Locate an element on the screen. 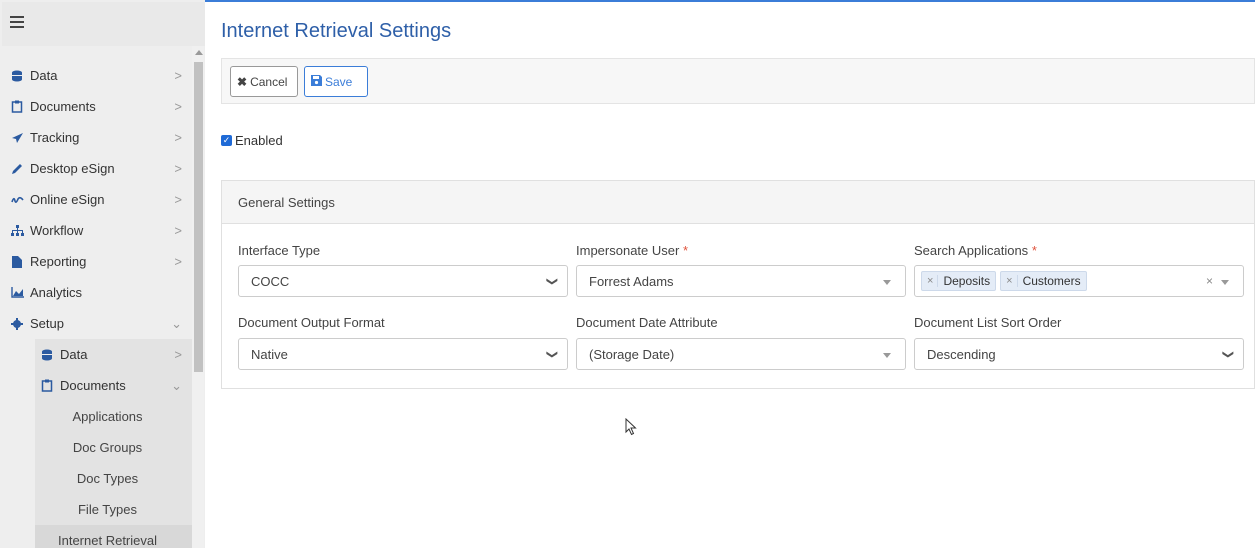 Image resolution: width=1255 pixels, height=548 pixels. document-output-format-select: Native ❯ is located at coordinates (403, 354).